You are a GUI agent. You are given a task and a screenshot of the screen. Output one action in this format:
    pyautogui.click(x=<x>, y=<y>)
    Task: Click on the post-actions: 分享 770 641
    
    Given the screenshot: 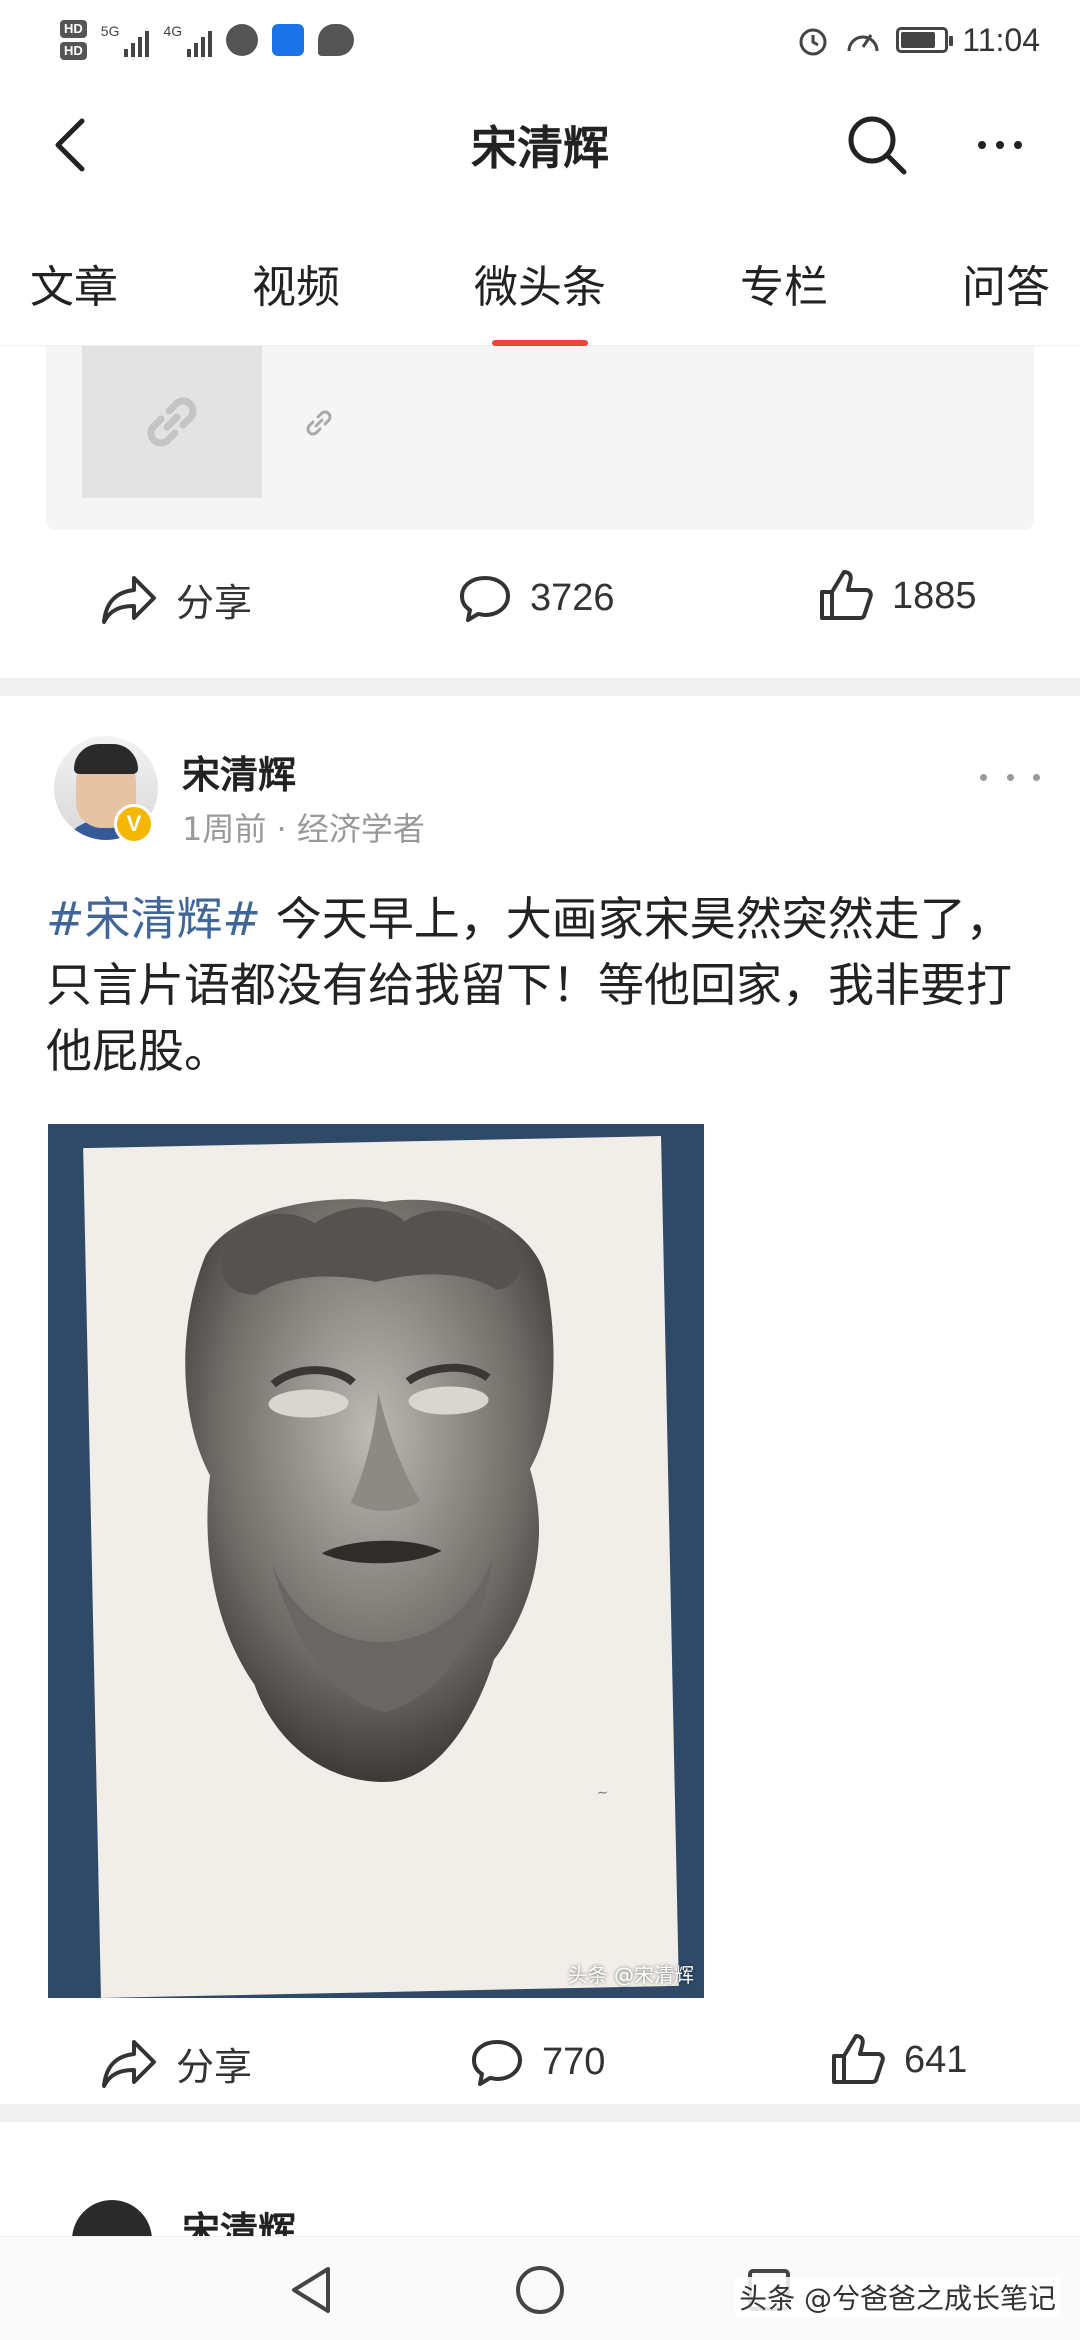 What is the action you would take?
    pyautogui.click(x=540, y=2064)
    